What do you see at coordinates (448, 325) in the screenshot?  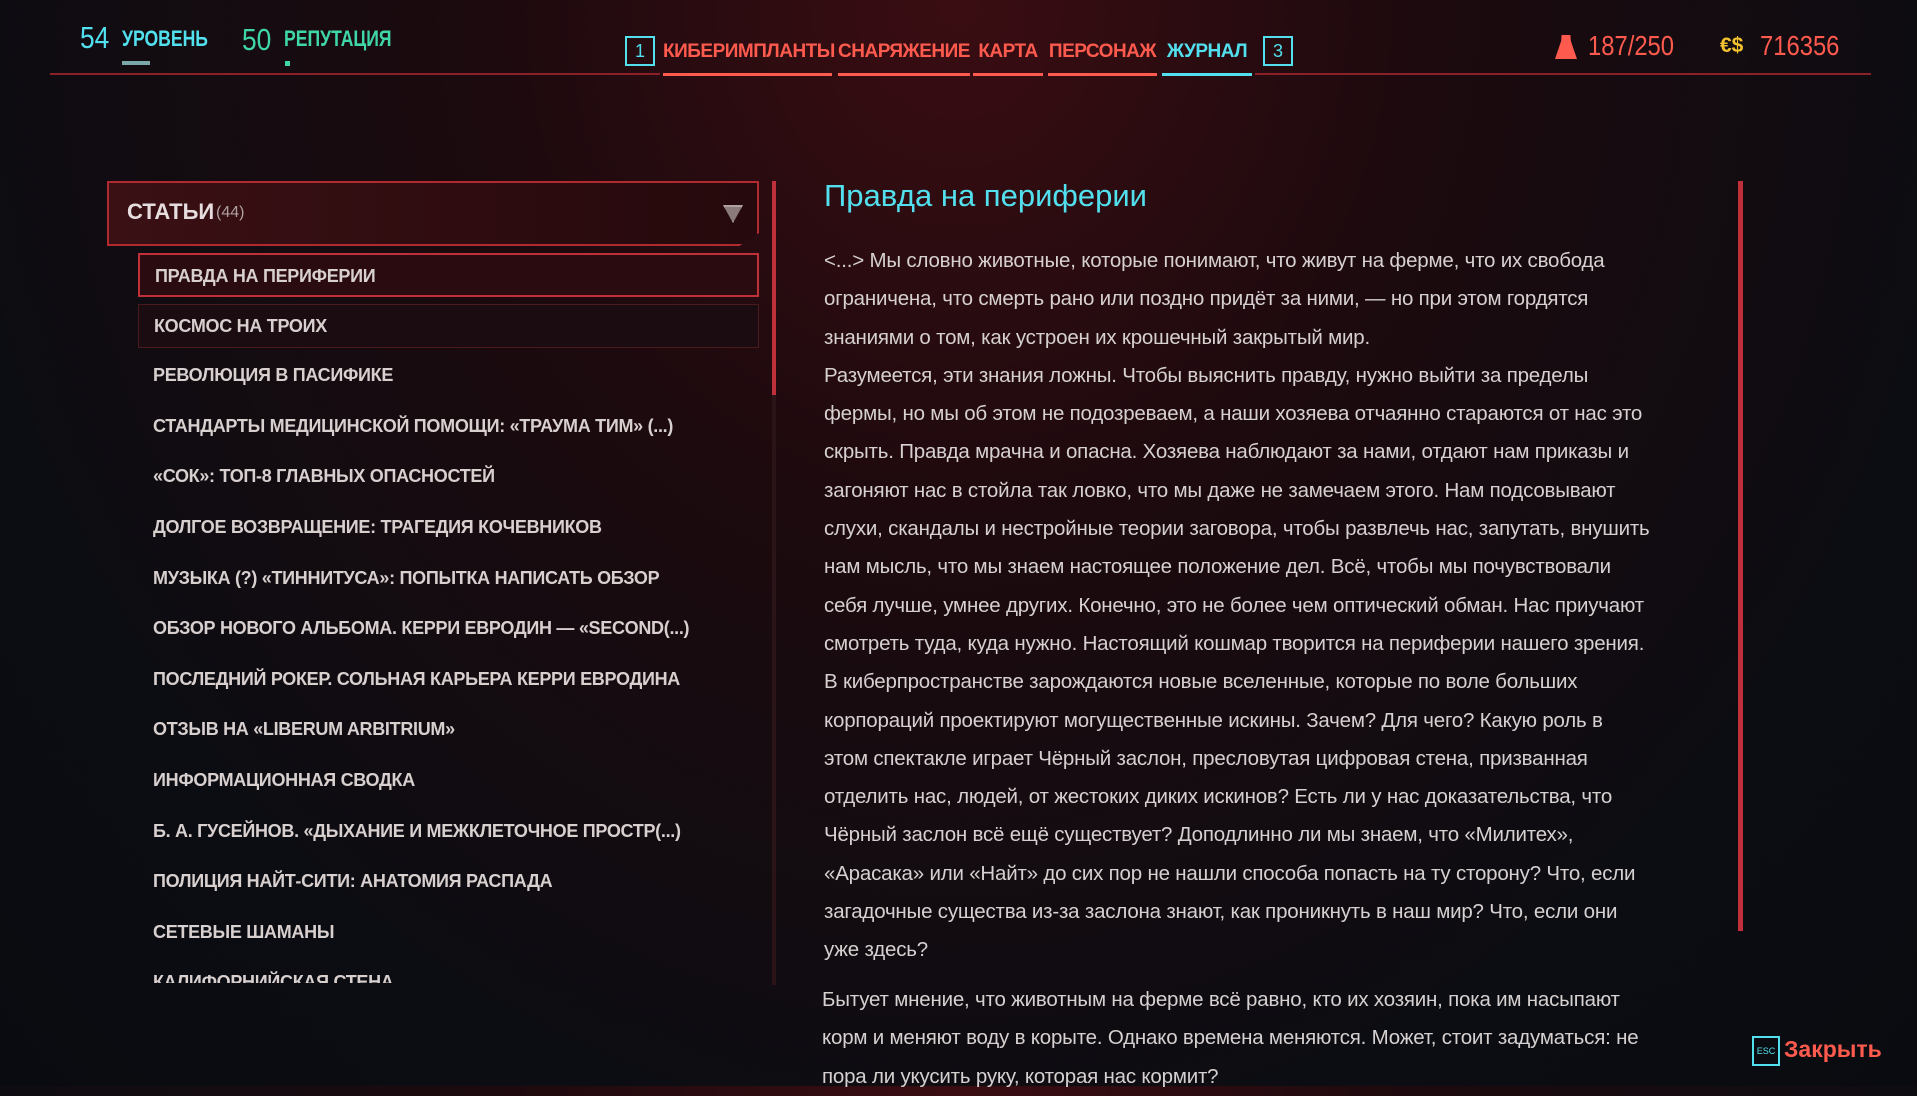 I see `article-list-item: КОСМОС НА ТРОИХ` at bounding box center [448, 325].